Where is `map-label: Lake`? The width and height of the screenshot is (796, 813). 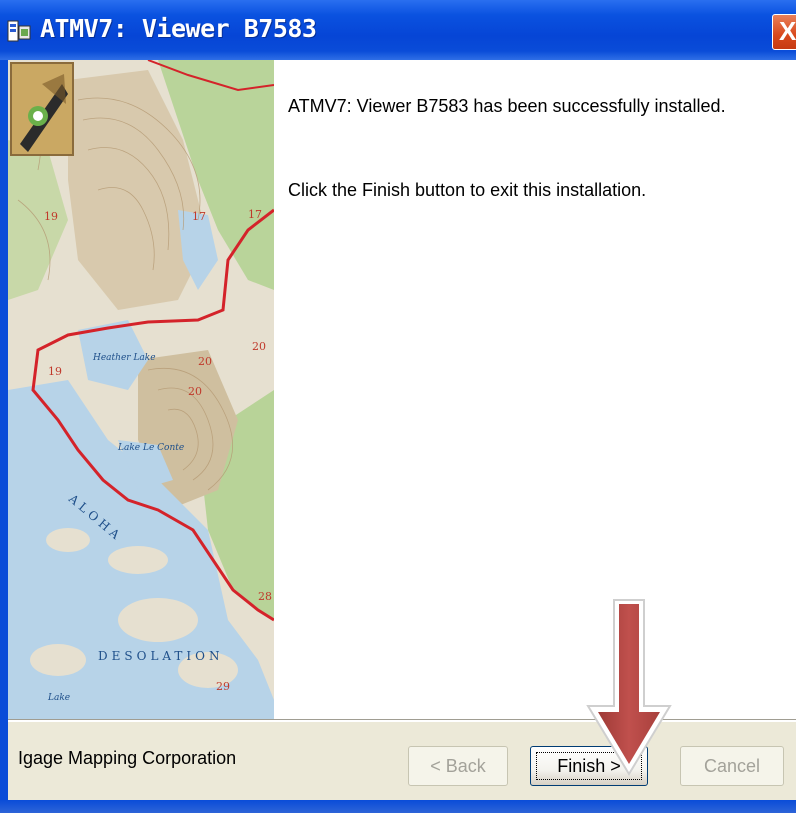
map-label: Lake is located at coordinates (58, 698).